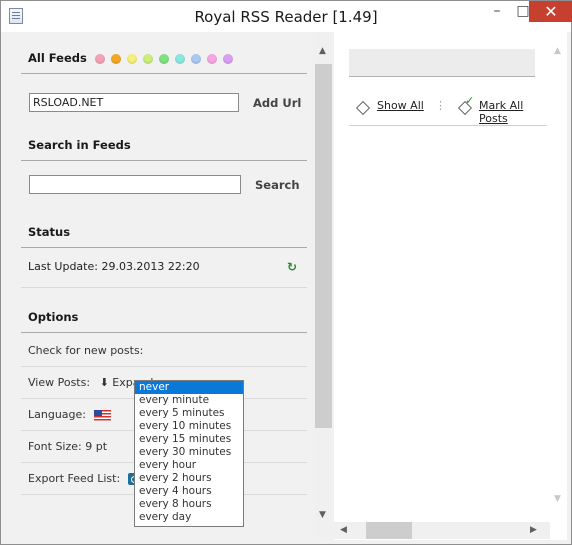 This screenshot has width=572, height=545. I want to click on language-label: Language:, so click(57, 414).